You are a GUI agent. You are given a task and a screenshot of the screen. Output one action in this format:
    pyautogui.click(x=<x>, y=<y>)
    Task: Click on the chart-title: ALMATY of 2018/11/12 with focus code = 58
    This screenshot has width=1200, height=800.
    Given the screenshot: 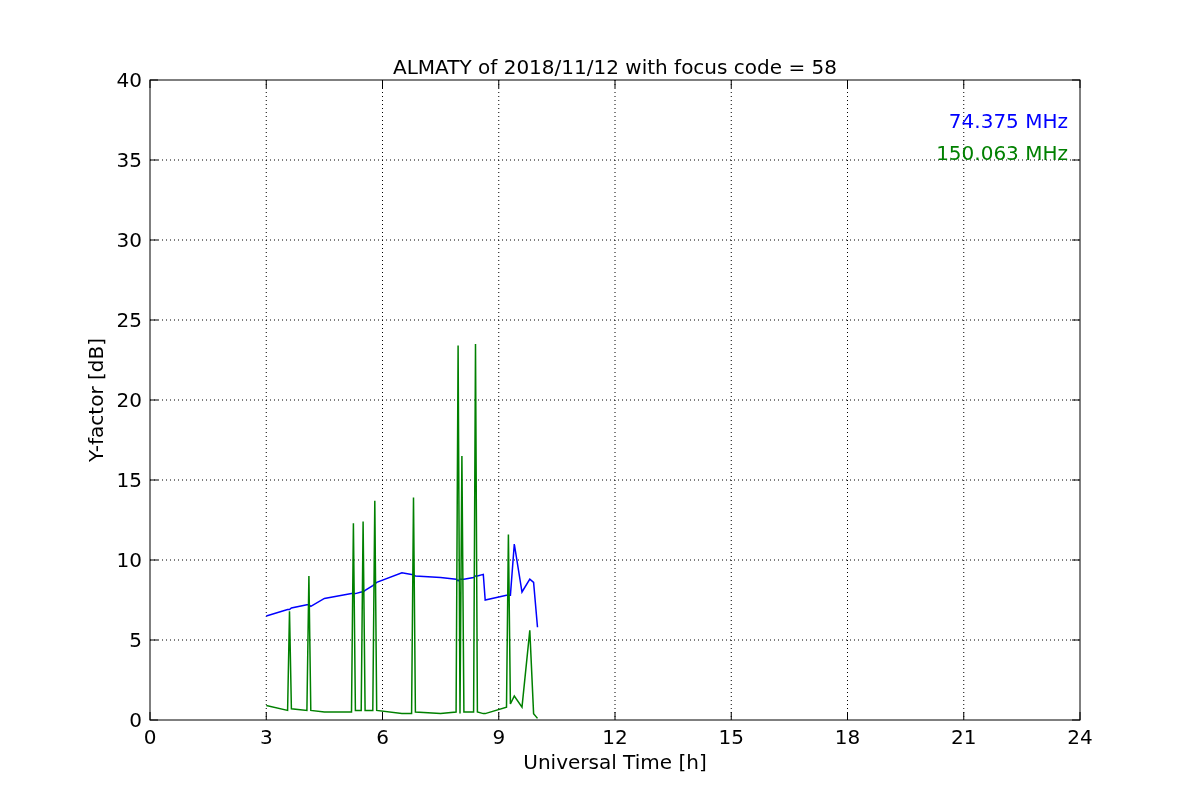 What is the action you would take?
    pyautogui.click(x=615, y=67)
    